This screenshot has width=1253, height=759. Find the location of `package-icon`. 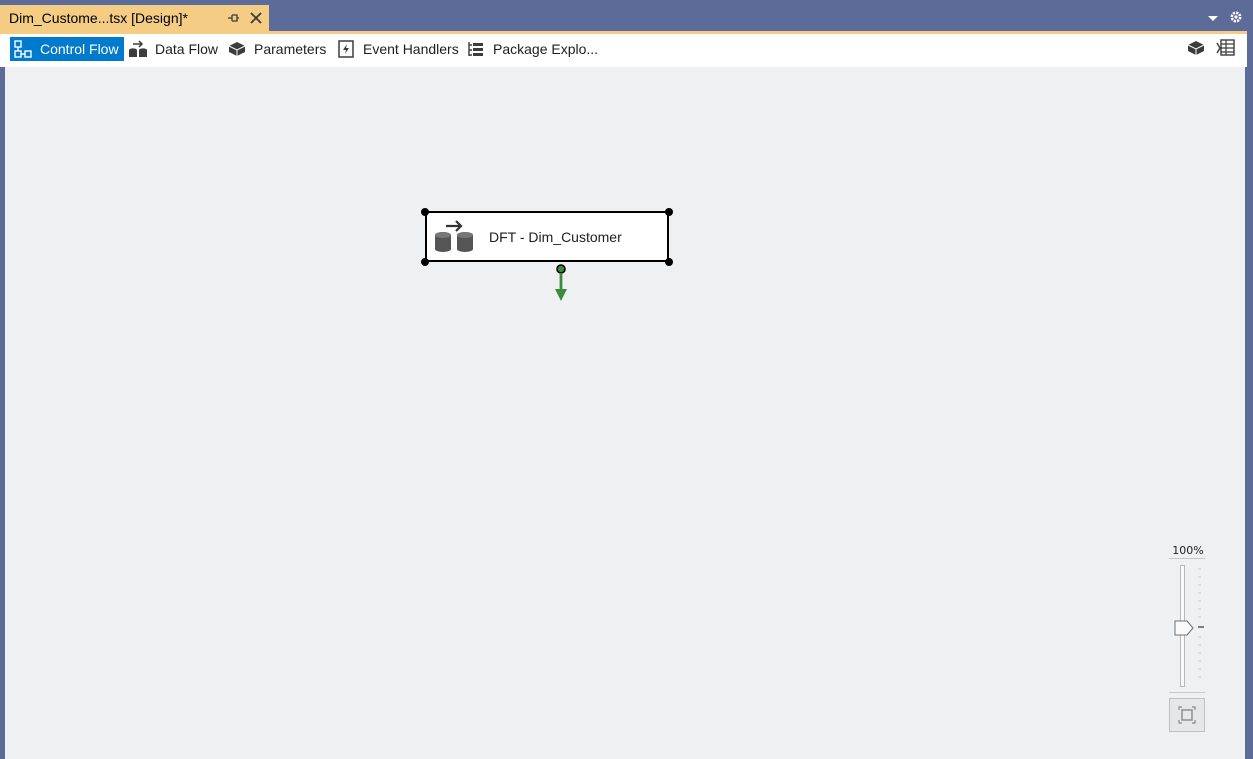

package-icon is located at coordinates (1196, 48).